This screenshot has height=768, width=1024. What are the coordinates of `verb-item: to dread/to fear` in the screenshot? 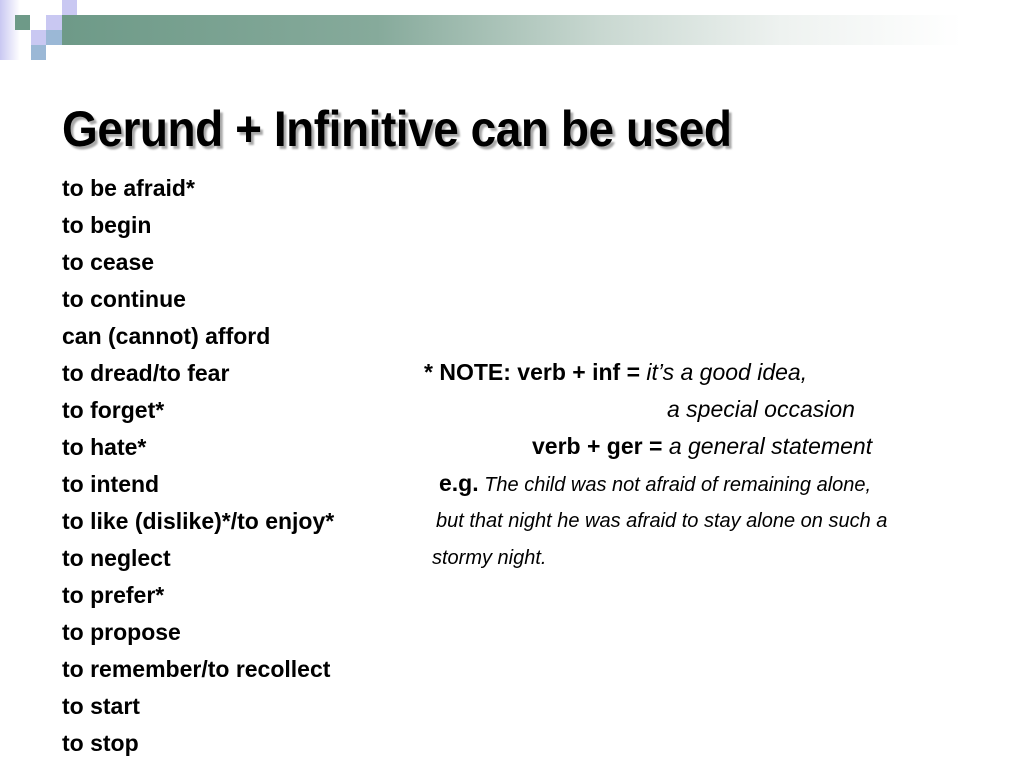 It's located at (146, 373).